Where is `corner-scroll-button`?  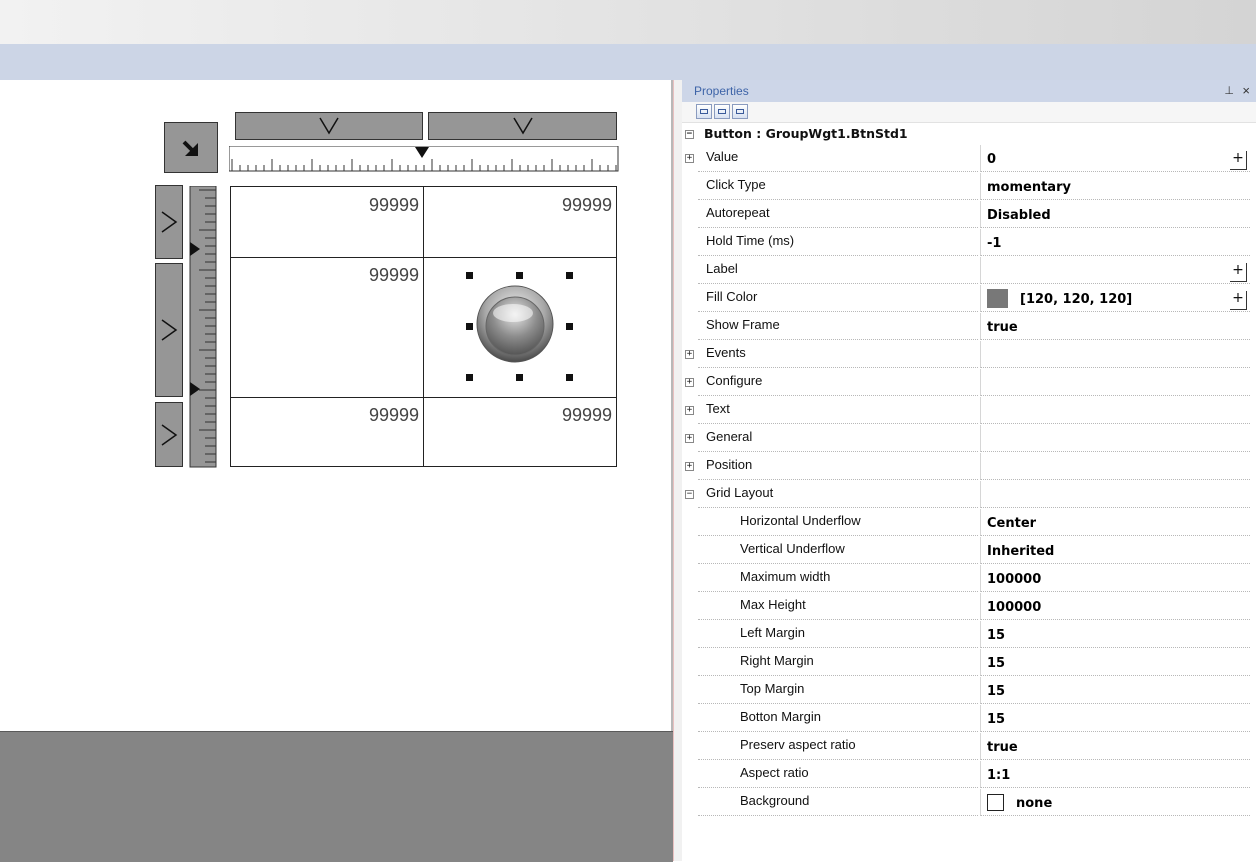
corner-scroll-button is located at coordinates (191, 147).